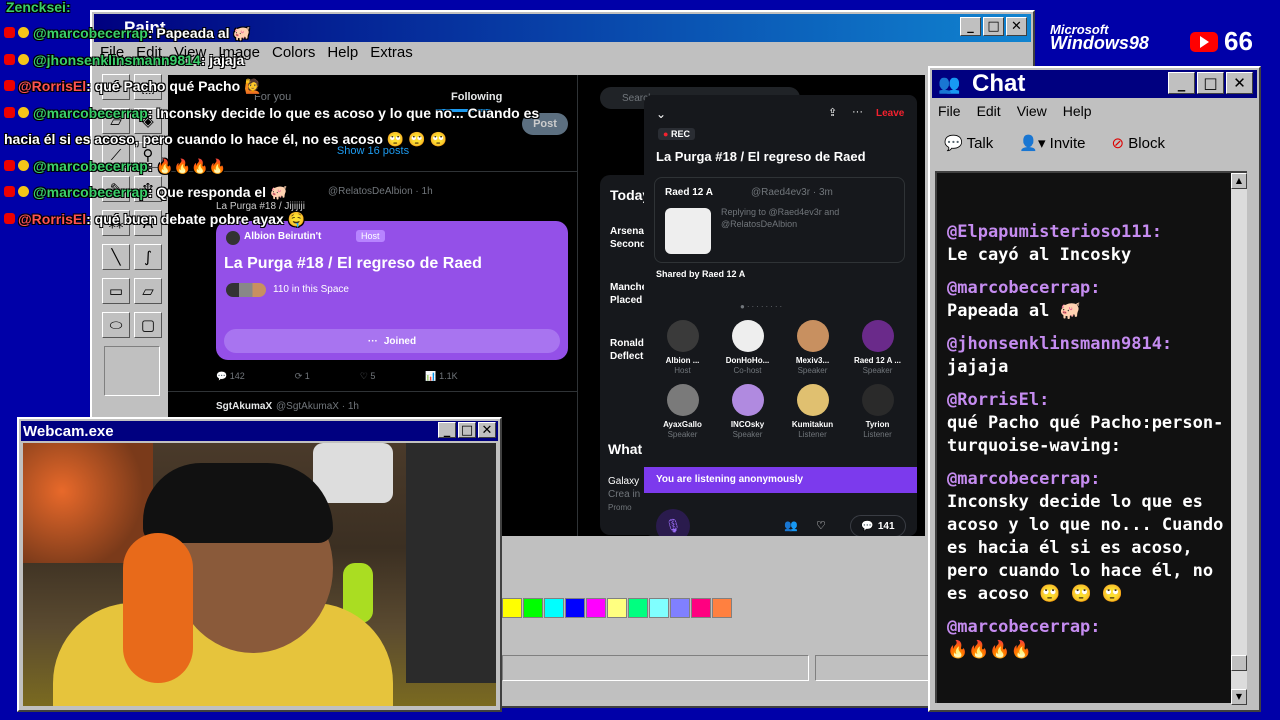  I want to click on collapse-icon: ⌄, so click(661, 114).